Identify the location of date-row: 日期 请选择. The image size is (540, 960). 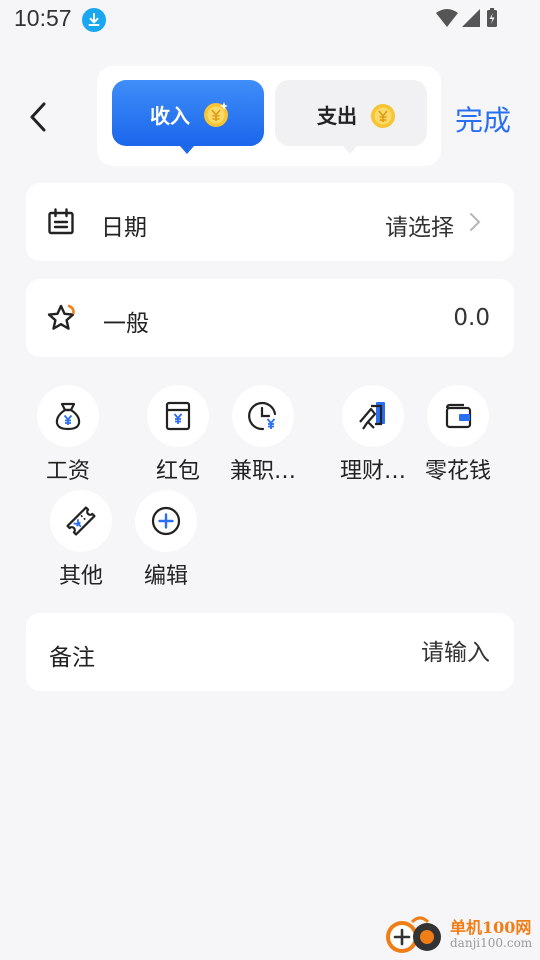
(270, 222).